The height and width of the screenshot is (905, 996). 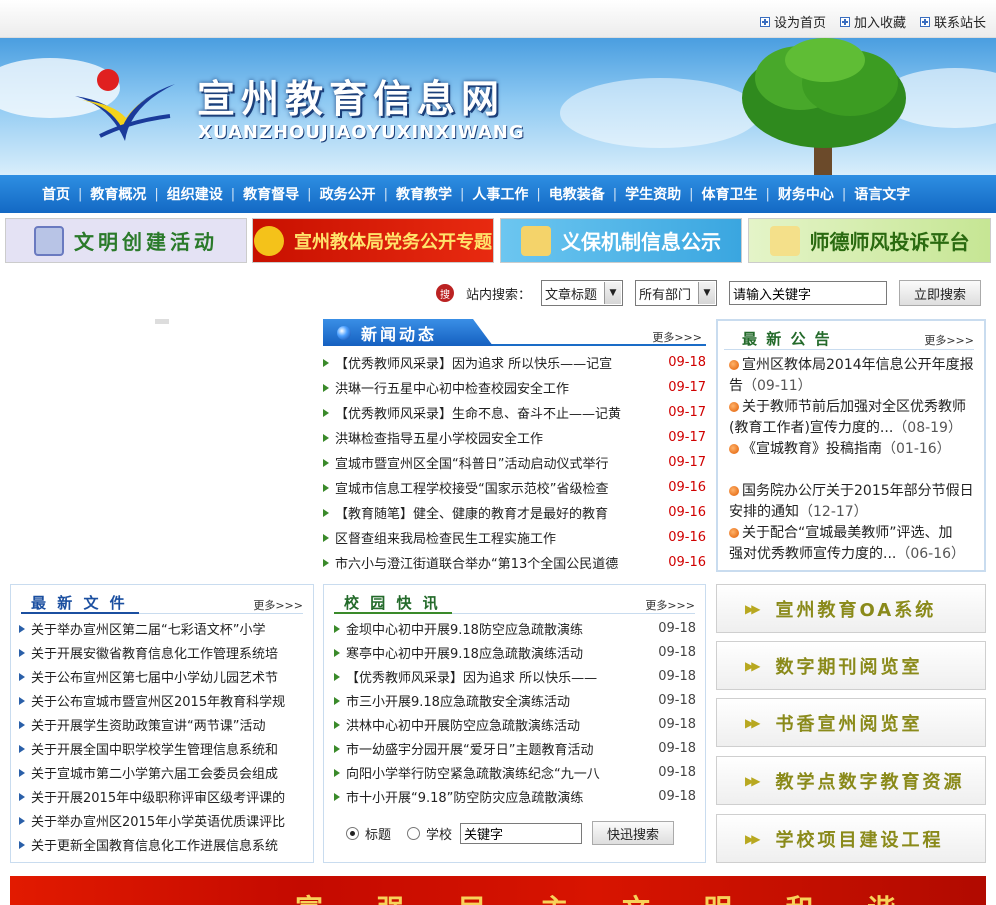 What do you see at coordinates (452, 389) in the screenshot?
I see `news-item-title: 洪琳一行五星中心初中检查校园安全工作` at bounding box center [452, 389].